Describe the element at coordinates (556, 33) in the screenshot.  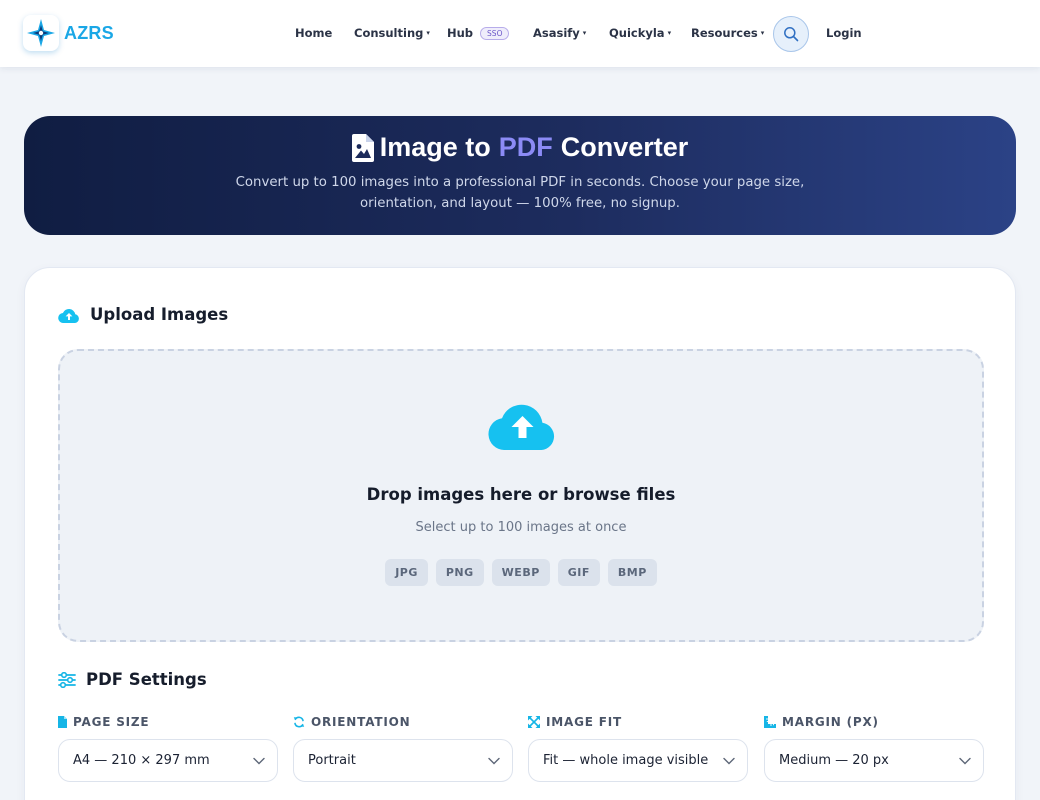
I see `nav-item-label: Asasify` at that location.